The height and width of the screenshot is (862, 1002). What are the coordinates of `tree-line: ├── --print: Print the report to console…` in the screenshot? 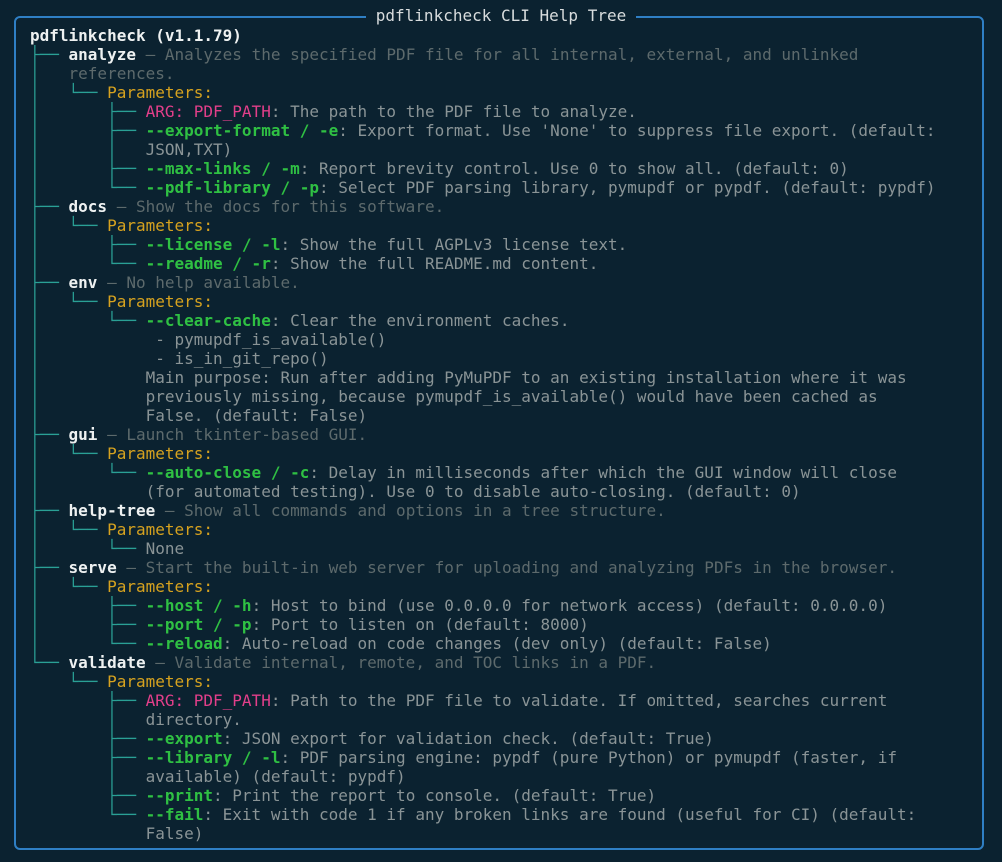 It's located at (505, 795).